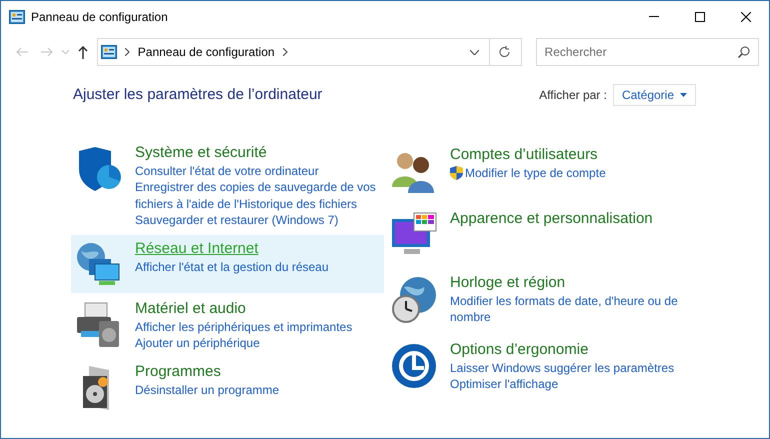 This screenshot has height=439, width=770. Describe the element at coordinates (99, 17) in the screenshot. I see `window-title: Panneau de configuration` at that location.